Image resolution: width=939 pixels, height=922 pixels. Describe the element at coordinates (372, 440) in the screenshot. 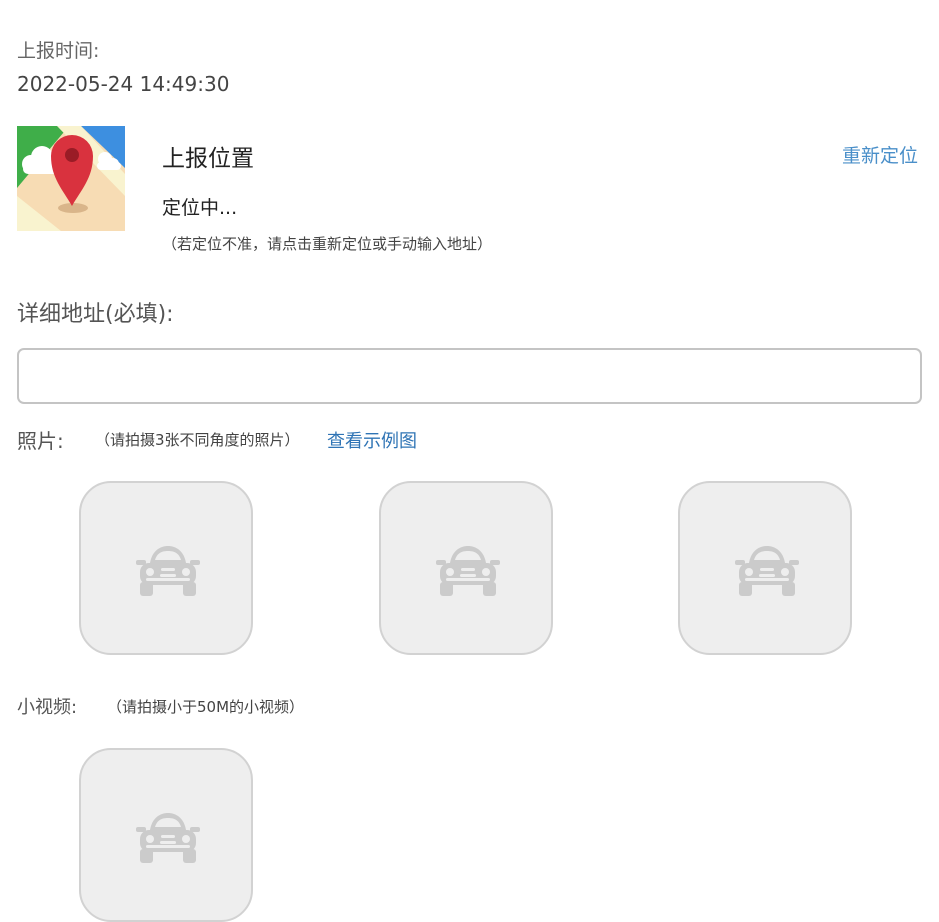

I see `view-example-link: 查看示例图` at that location.